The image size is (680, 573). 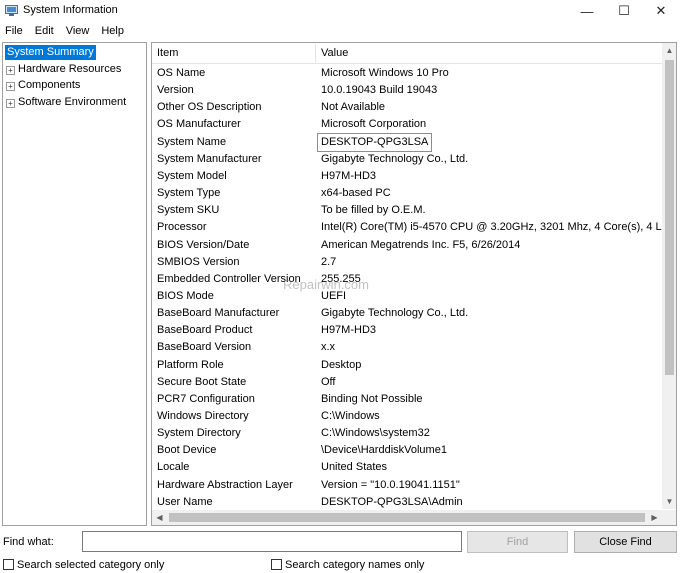 I want to click on vertical-scrollbar: ▲ ▼, so click(x=669, y=276).